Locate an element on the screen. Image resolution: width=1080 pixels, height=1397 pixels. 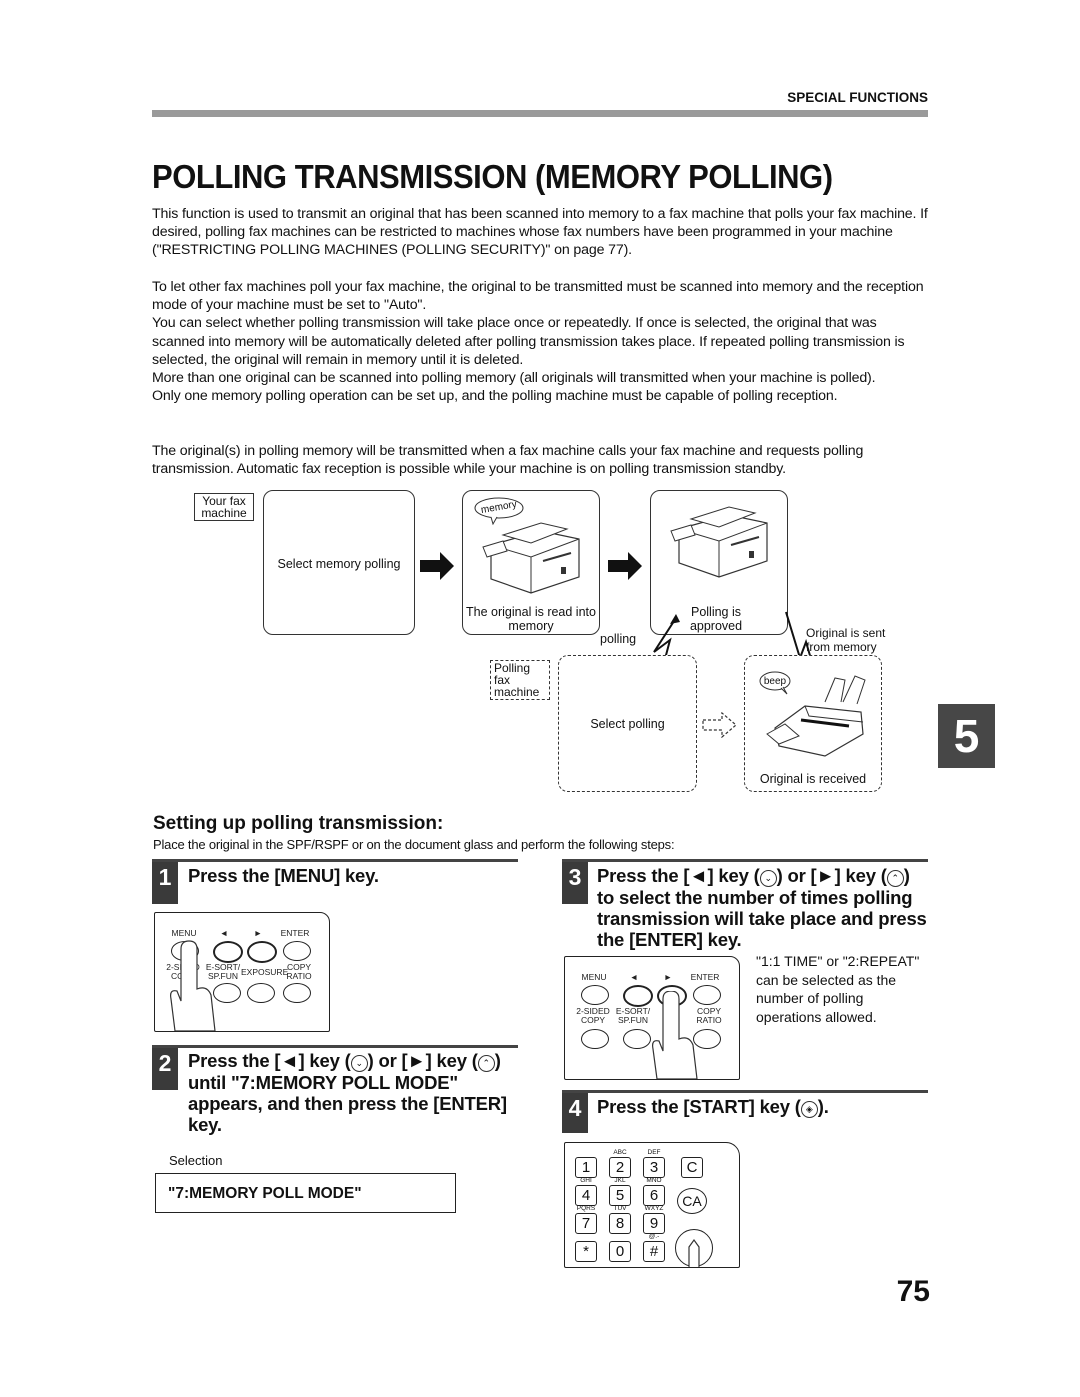
step-text-part: ) is located at coordinates (497, 1060).